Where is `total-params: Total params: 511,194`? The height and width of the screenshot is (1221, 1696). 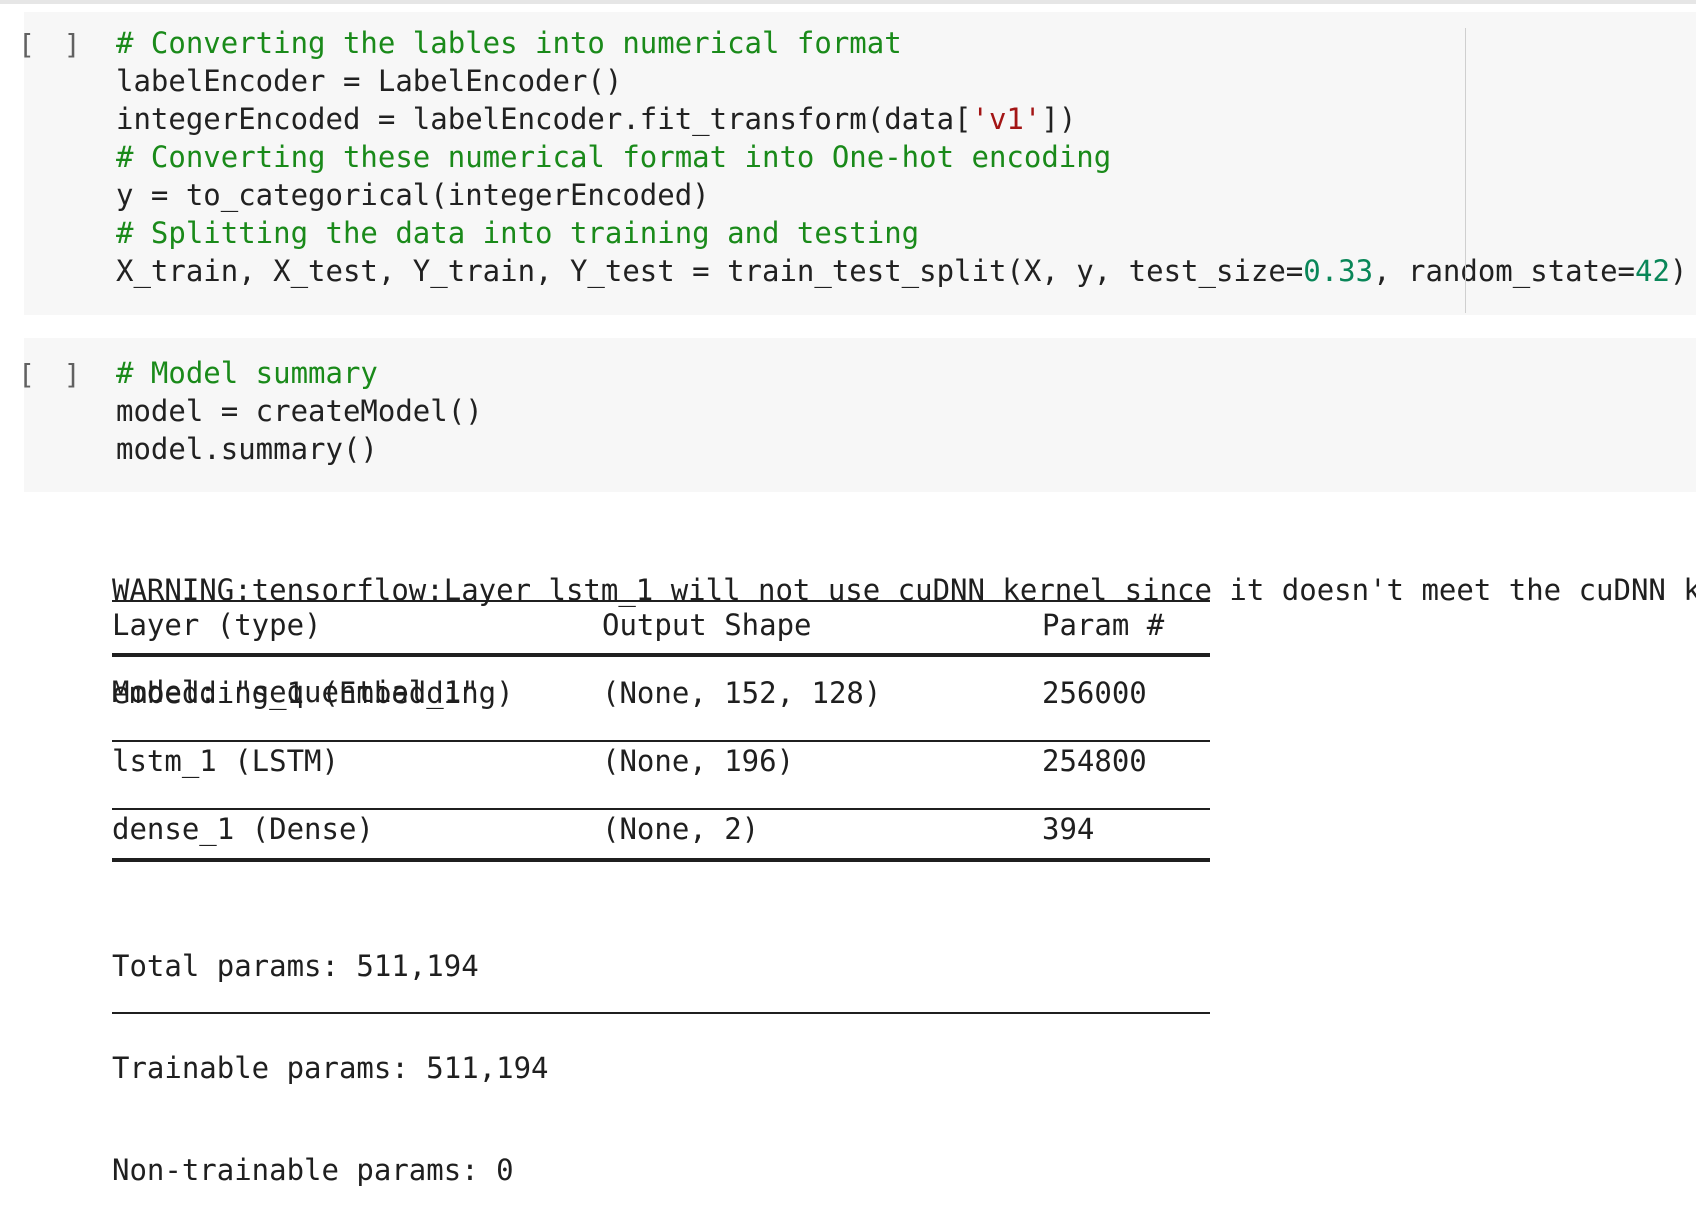
total-params: Total params: 511,194 is located at coordinates (295, 966).